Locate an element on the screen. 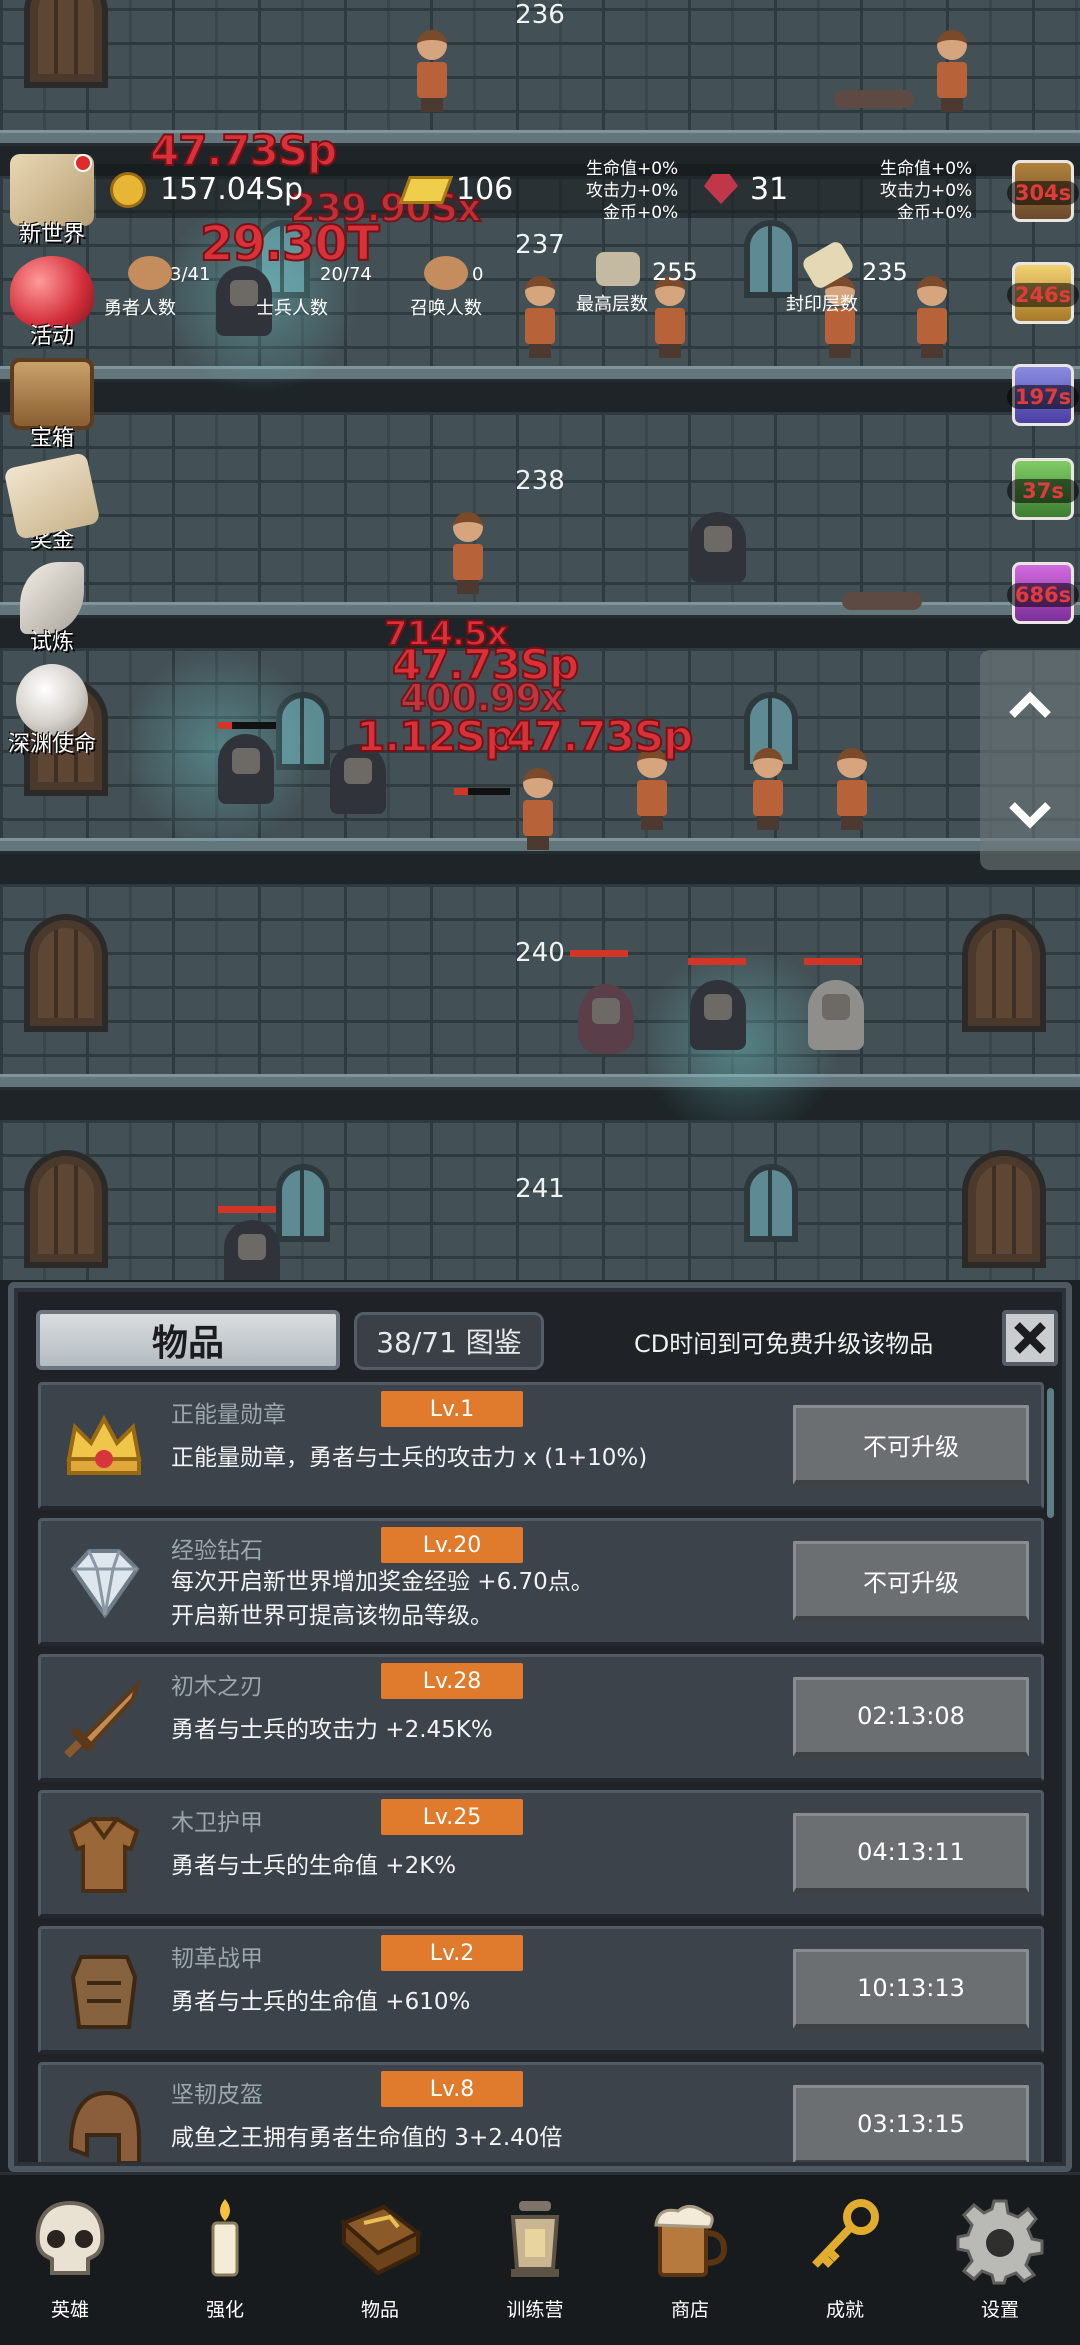  summon-icon is located at coordinates (446, 273).